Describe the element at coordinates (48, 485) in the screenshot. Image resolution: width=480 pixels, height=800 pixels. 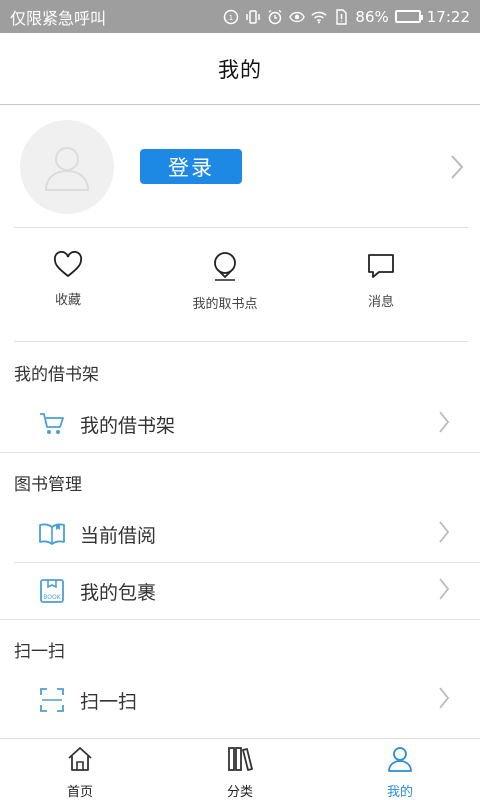
I see `section-title-book-management: 图书管理` at that location.